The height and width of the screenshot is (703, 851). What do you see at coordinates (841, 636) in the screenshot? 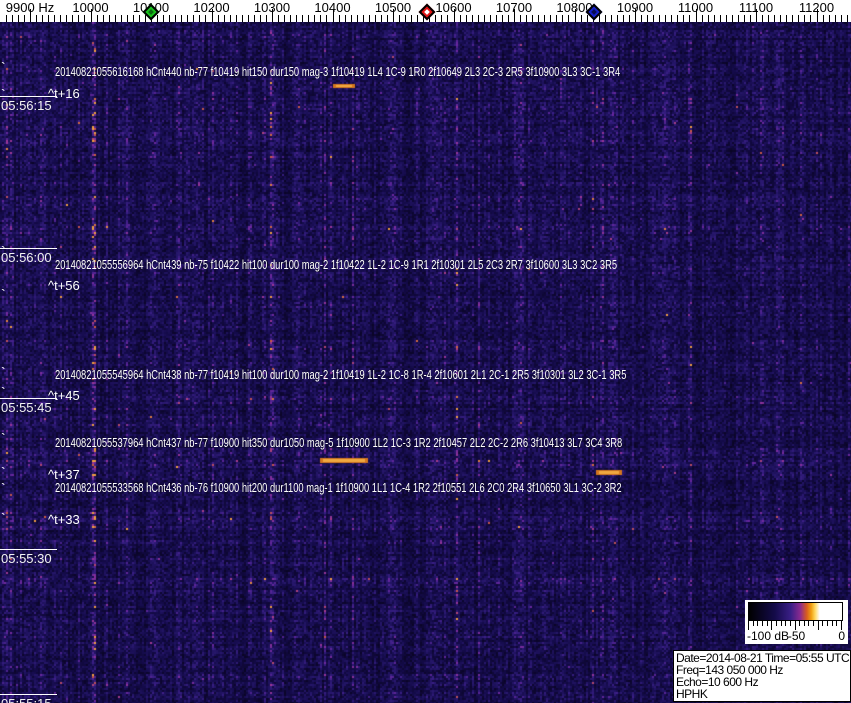
I see `colorbar-max-label: 0` at bounding box center [841, 636].